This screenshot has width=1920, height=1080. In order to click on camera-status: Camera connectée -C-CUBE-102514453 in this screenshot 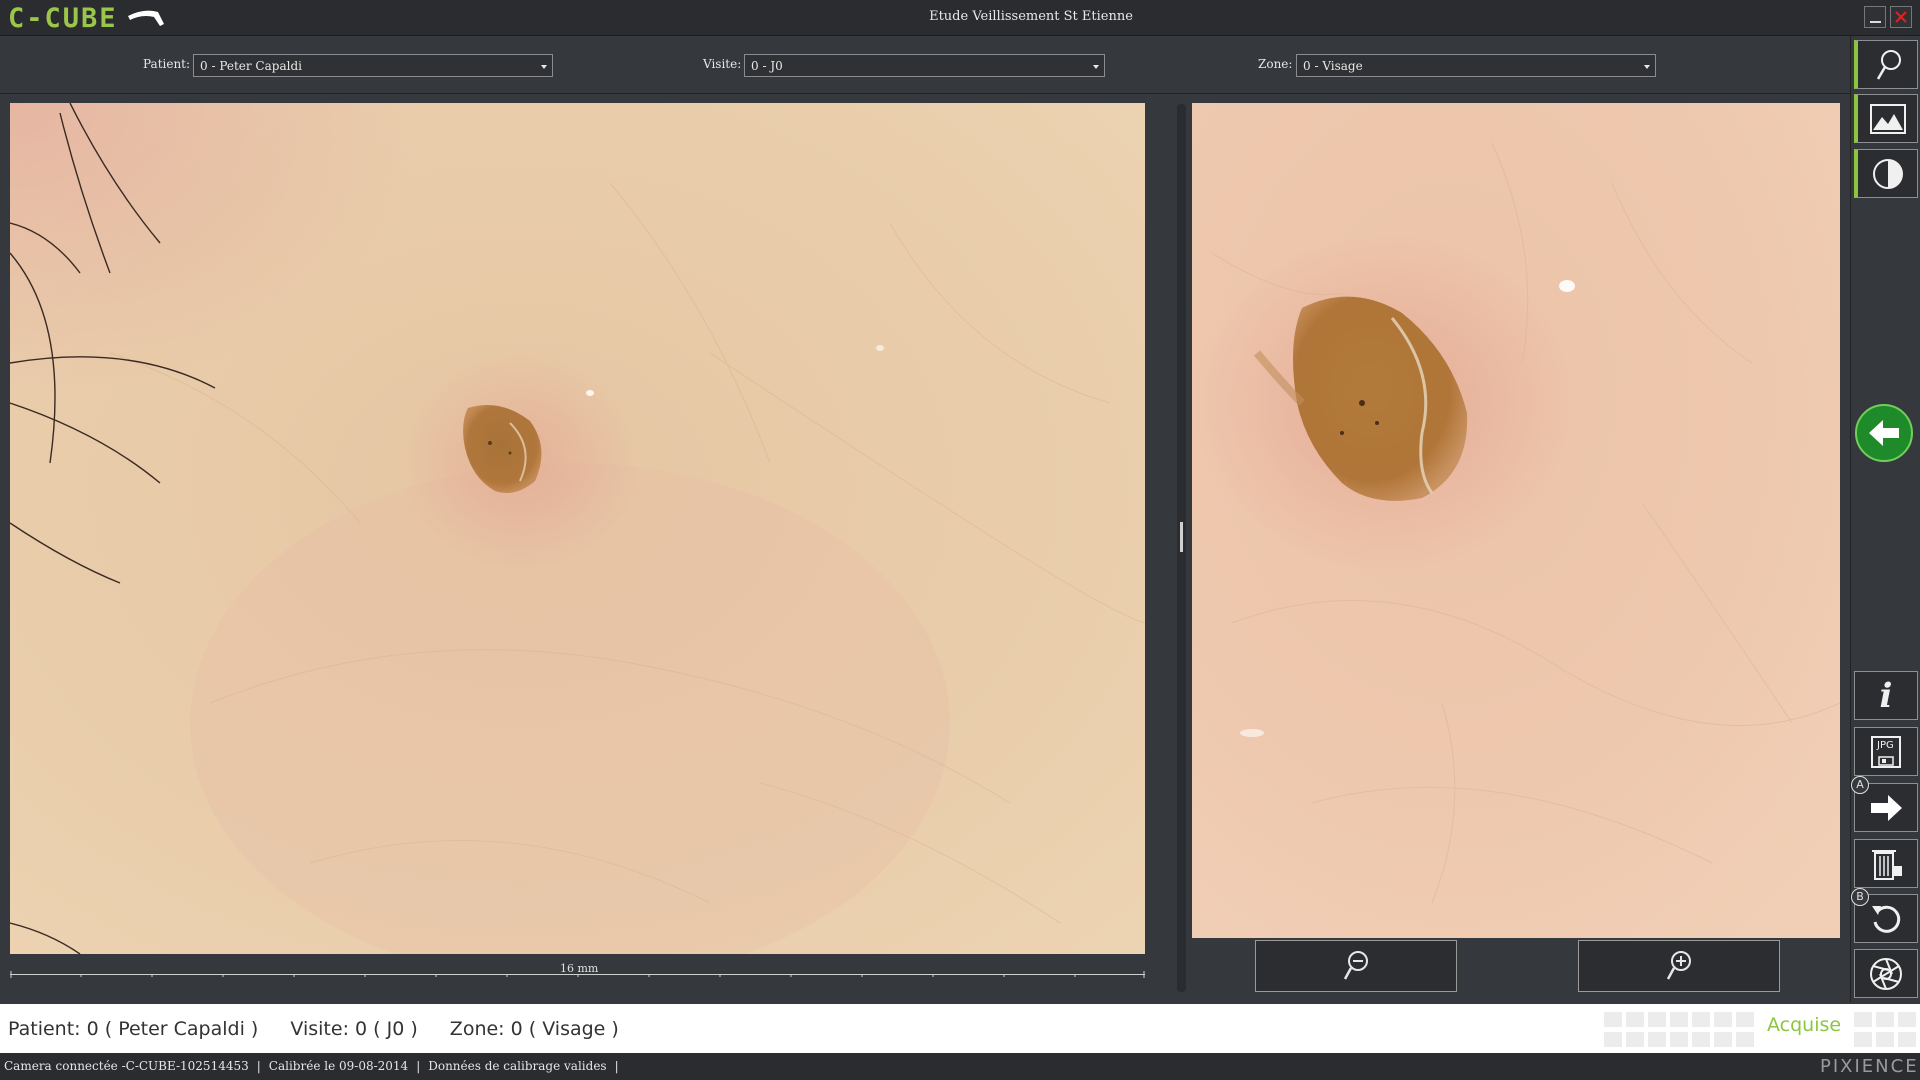, I will do `click(126, 1066)`.